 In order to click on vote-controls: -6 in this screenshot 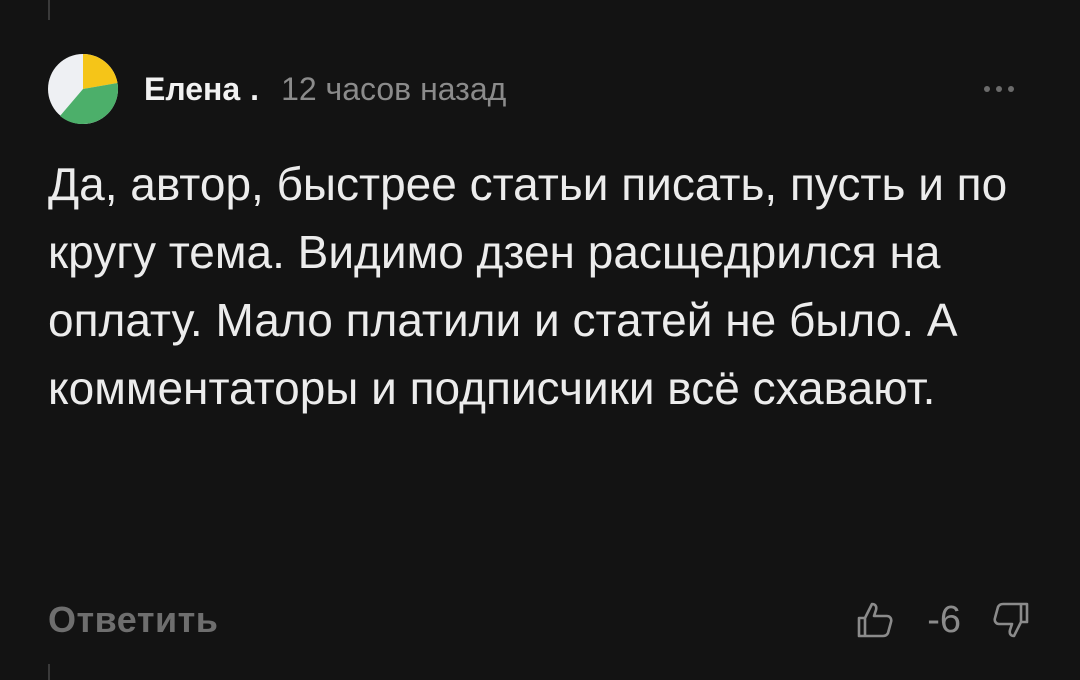, I will do `click(943, 620)`.